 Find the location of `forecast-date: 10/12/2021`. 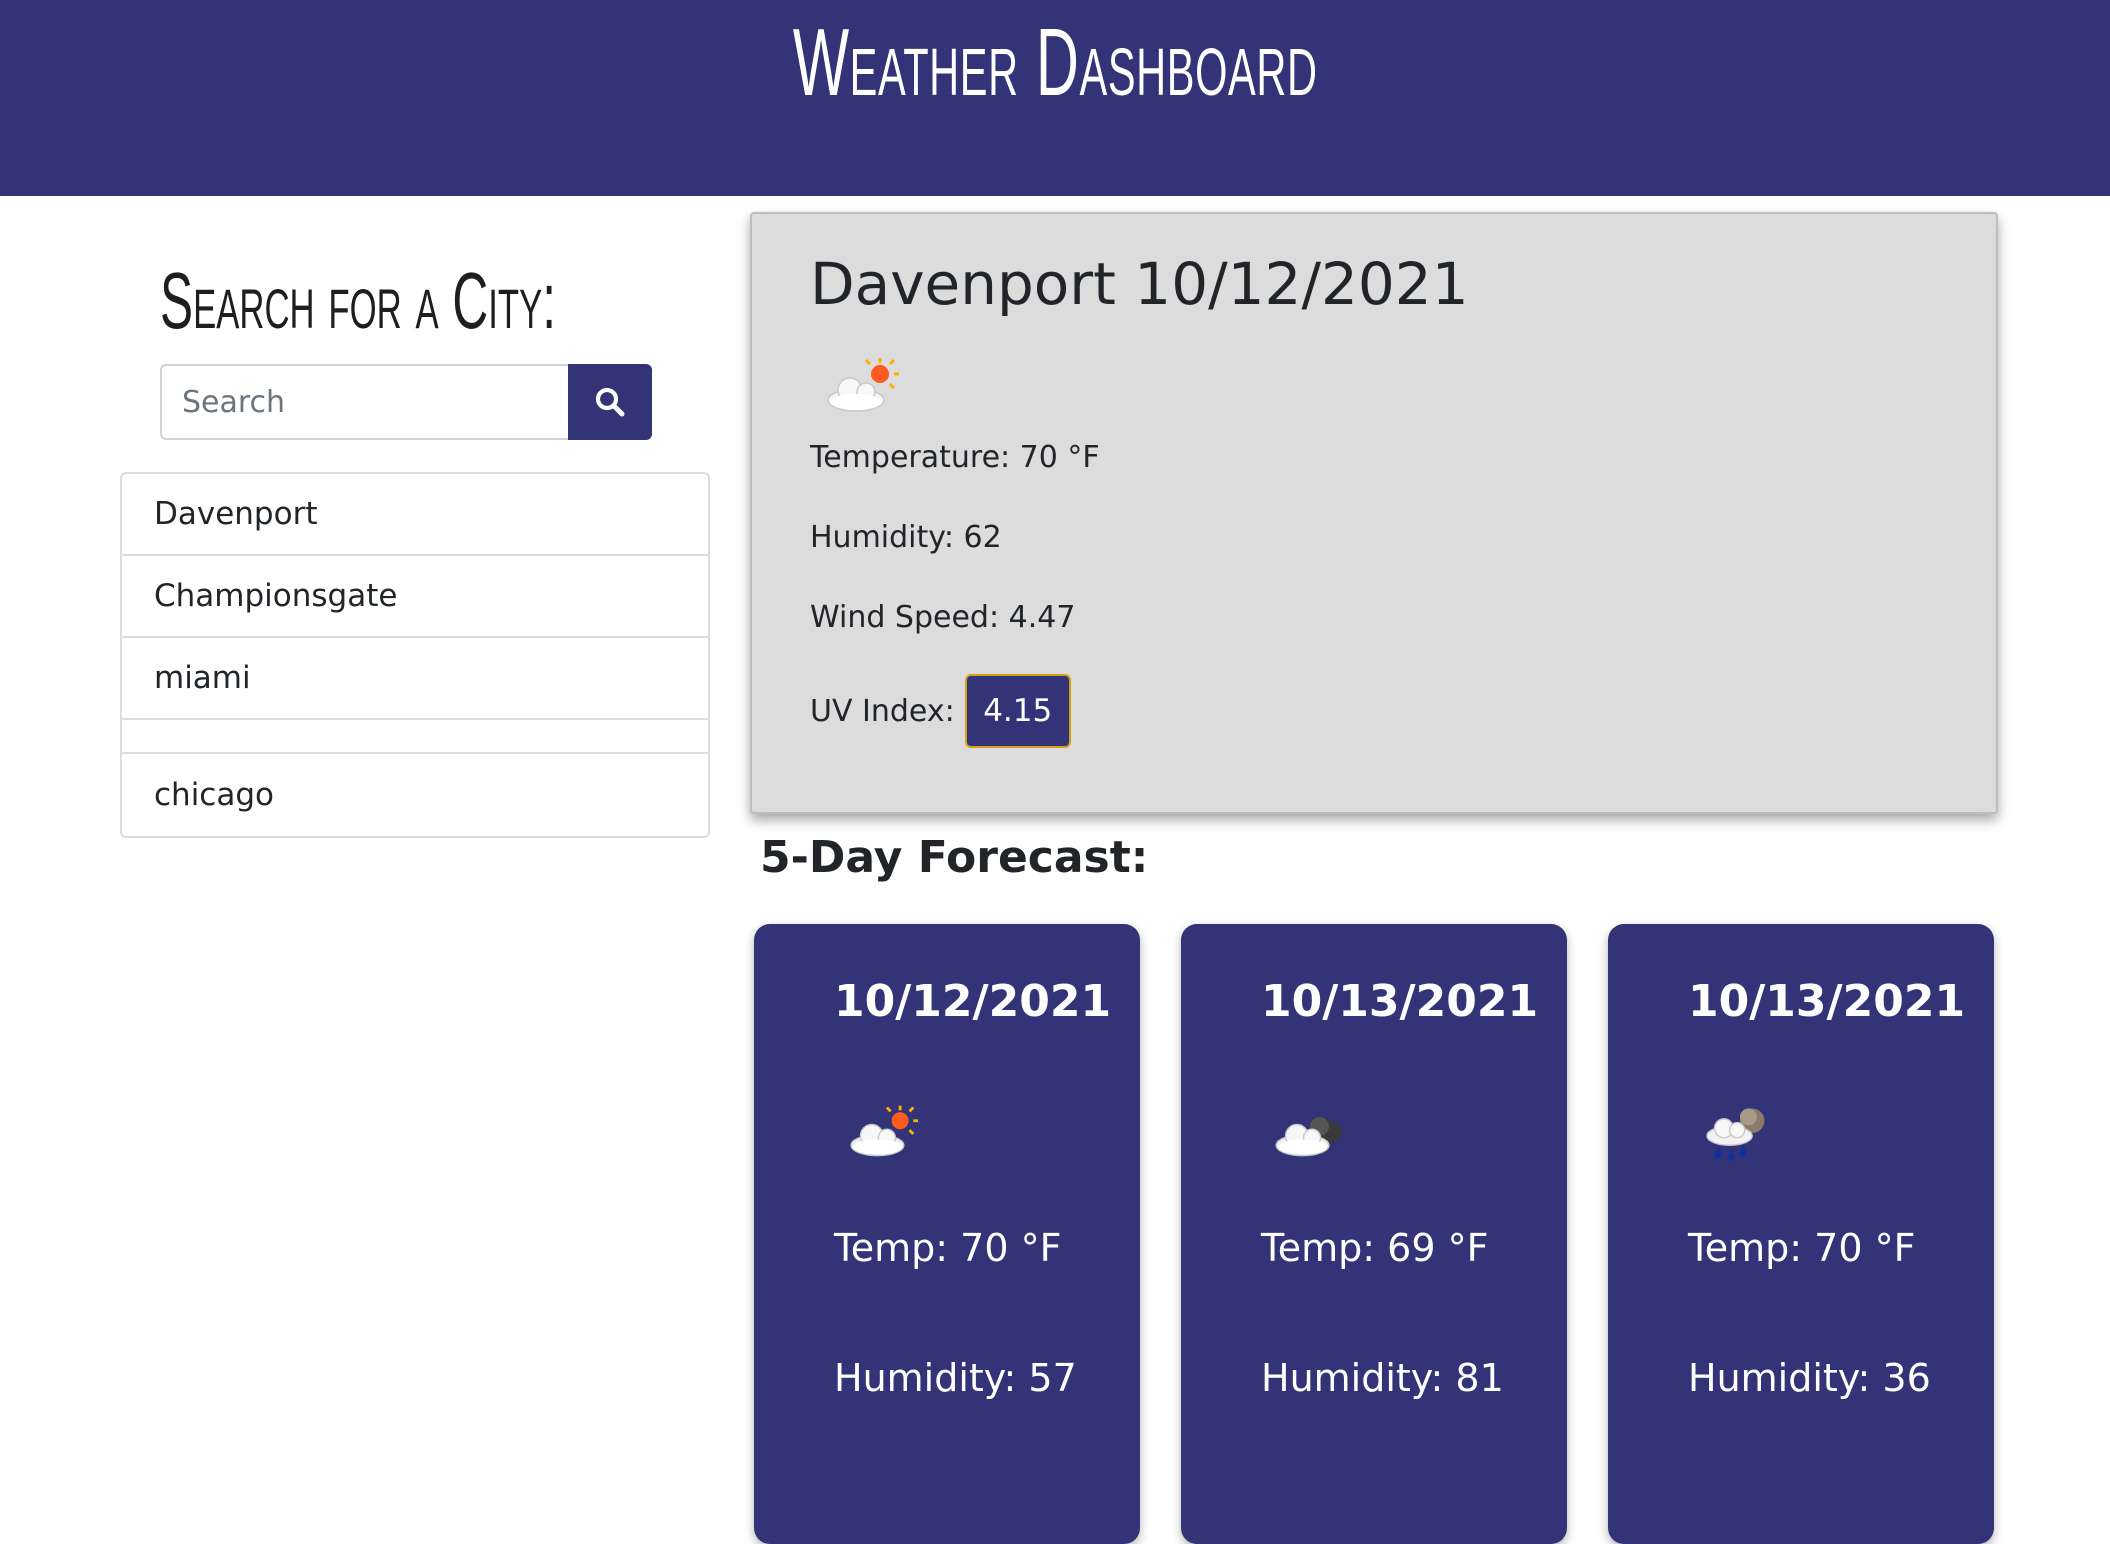

forecast-date: 10/12/2021 is located at coordinates (973, 1001).